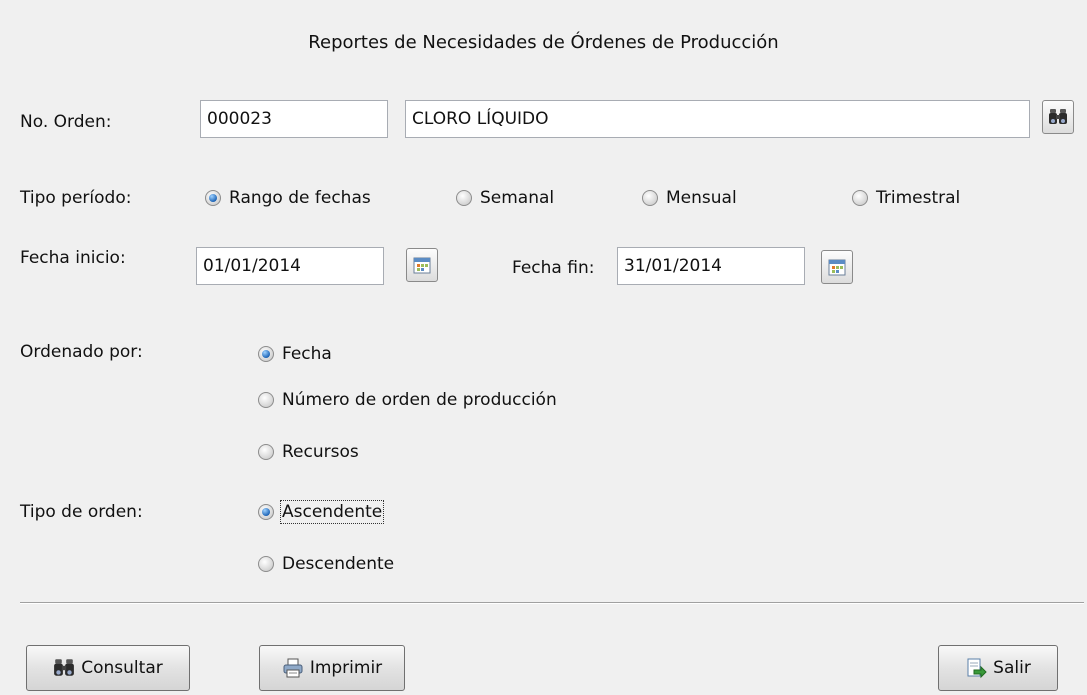 The image size is (1087, 695). I want to click on radio-fecha: Fecha, so click(295, 354).